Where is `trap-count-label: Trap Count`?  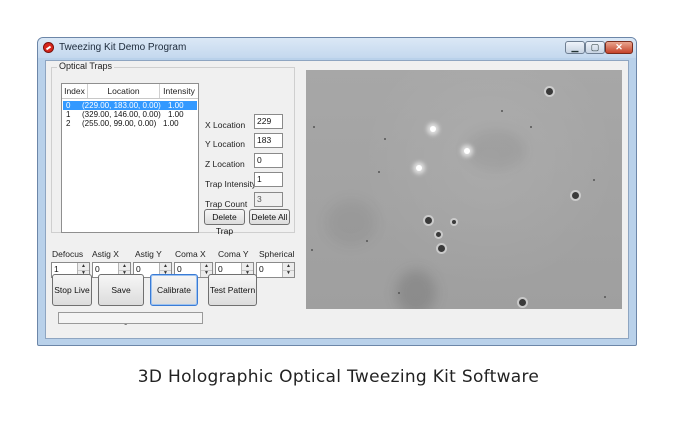 trap-count-label: Trap Count is located at coordinates (226, 204).